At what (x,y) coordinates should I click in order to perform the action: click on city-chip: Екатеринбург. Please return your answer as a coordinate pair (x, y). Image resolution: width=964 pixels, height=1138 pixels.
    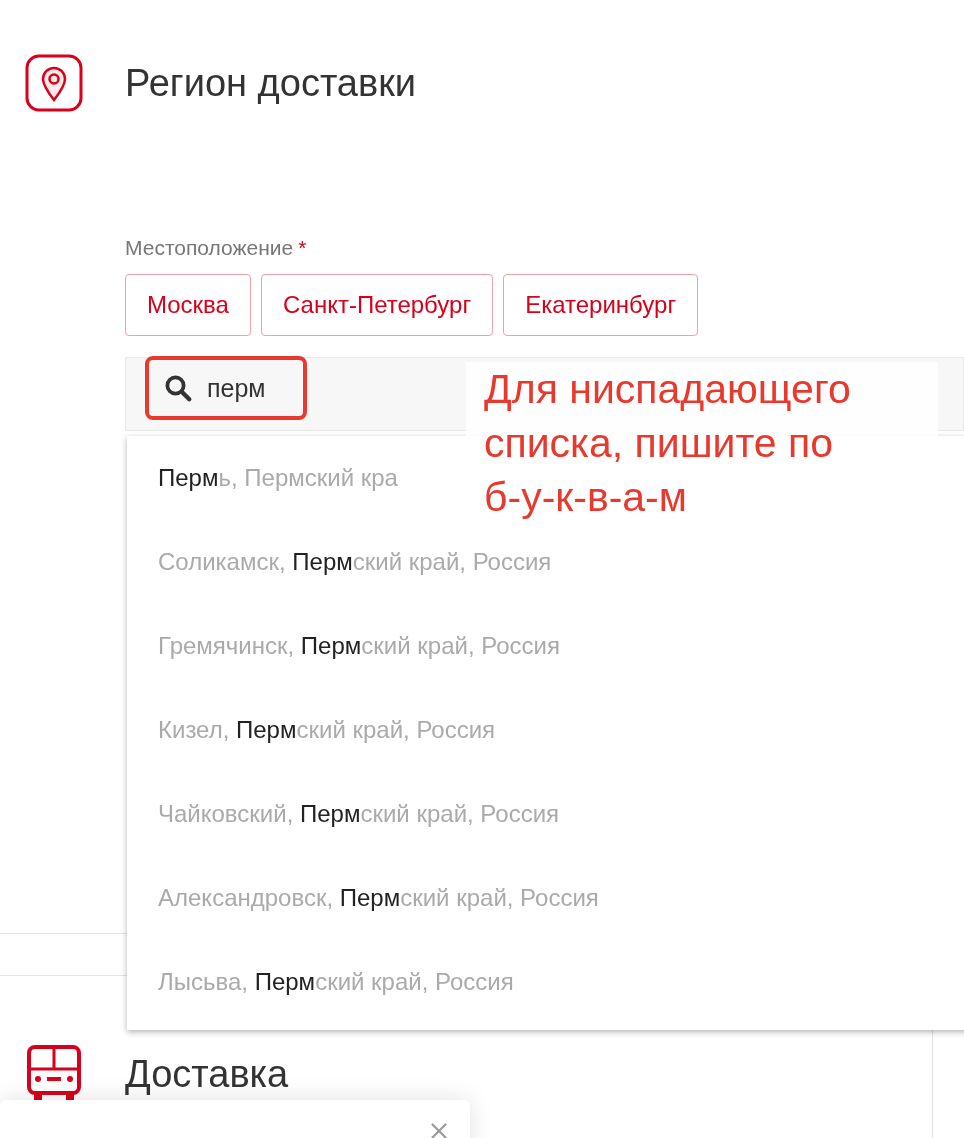
    Looking at the image, I should click on (601, 305).